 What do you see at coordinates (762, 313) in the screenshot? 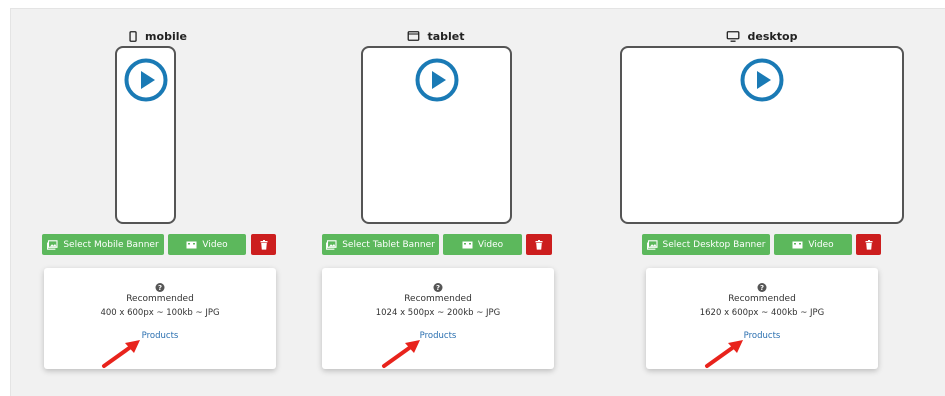
I see `recommended-spec: 1620 x 600px ~ 400kb ~ JPG` at bounding box center [762, 313].